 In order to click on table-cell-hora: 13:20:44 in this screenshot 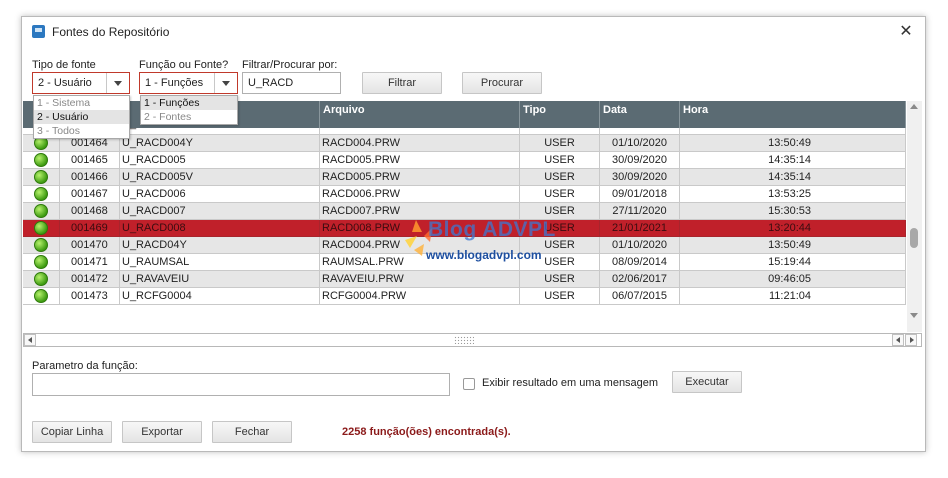, I will do `click(793, 228)`.